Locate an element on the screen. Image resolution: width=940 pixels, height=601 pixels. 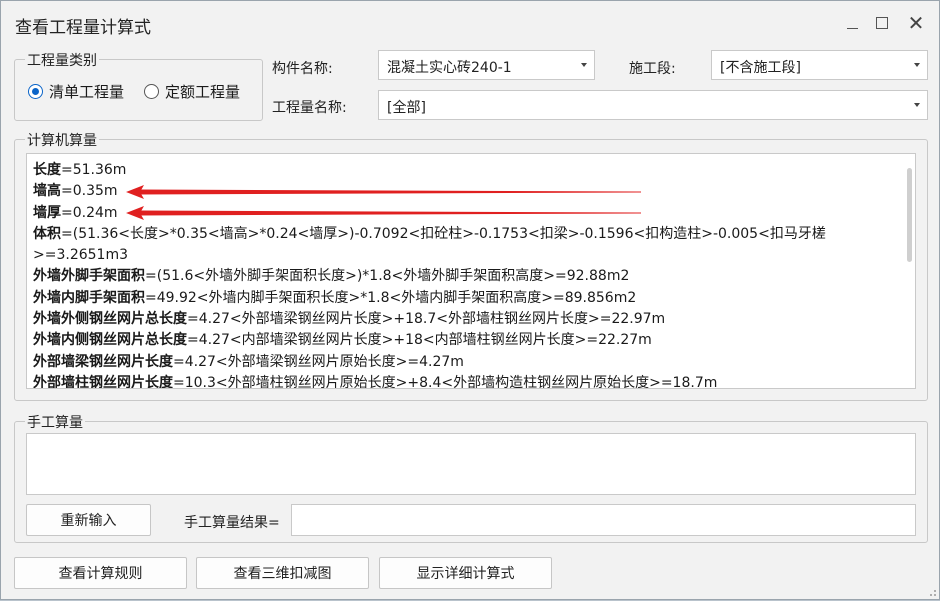
resize-grip-icon is located at coordinates (932, 592).